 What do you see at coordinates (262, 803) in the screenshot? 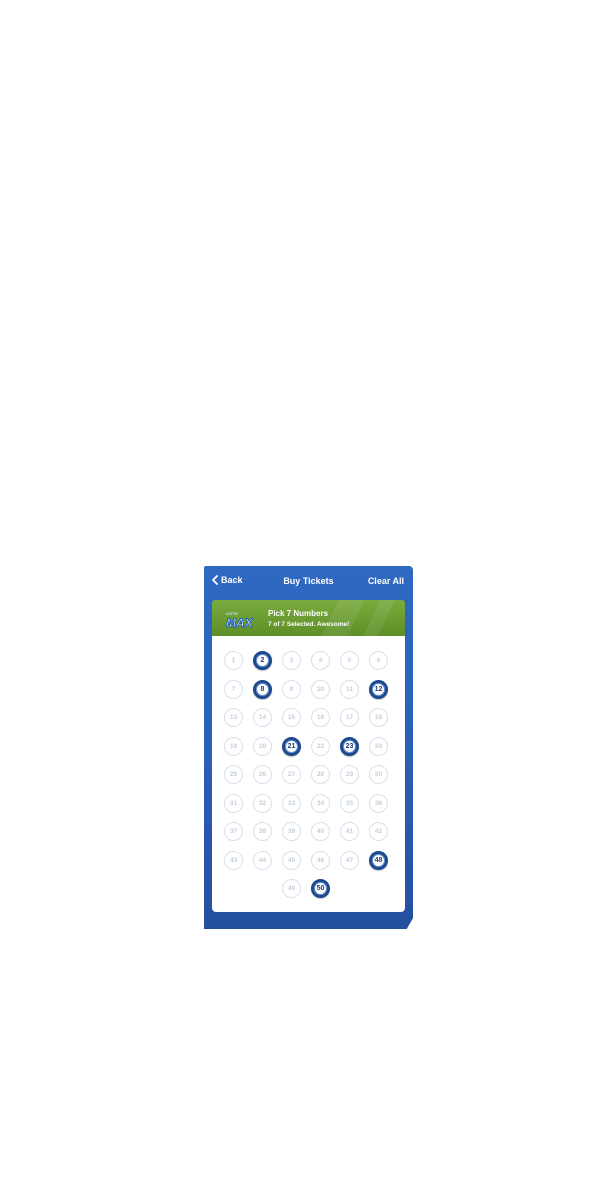
I see `number-ball-32: 32` at bounding box center [262, 803].